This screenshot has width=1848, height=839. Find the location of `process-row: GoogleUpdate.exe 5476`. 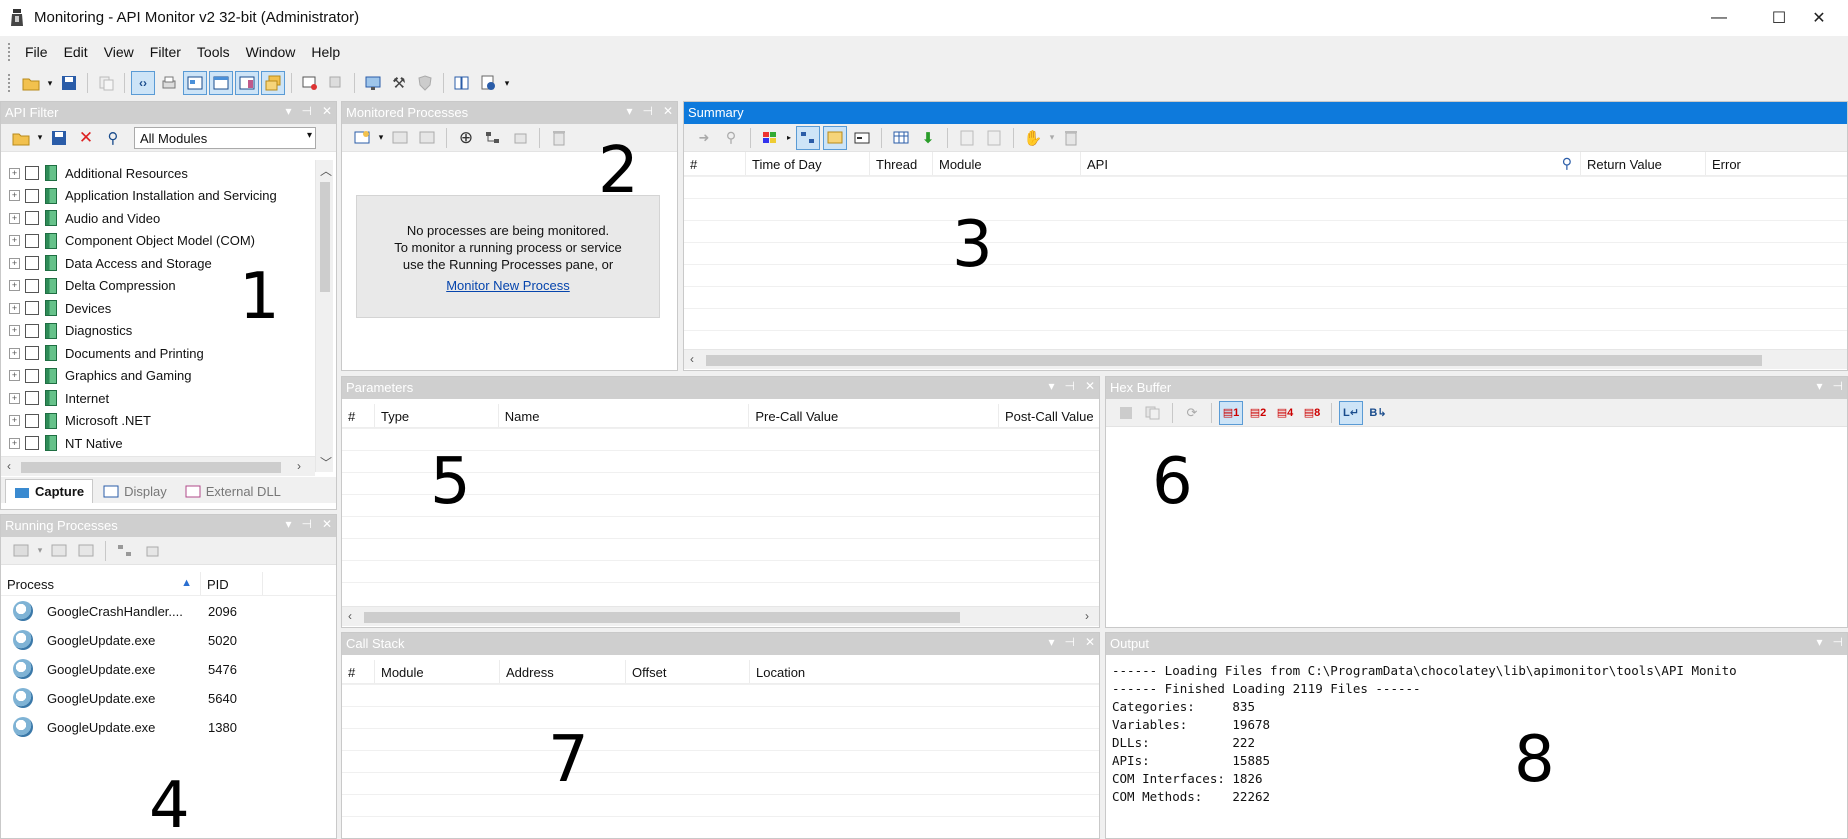

process-row: GoogleUpdate.exe 5476 is located at coordinates (125, 669).